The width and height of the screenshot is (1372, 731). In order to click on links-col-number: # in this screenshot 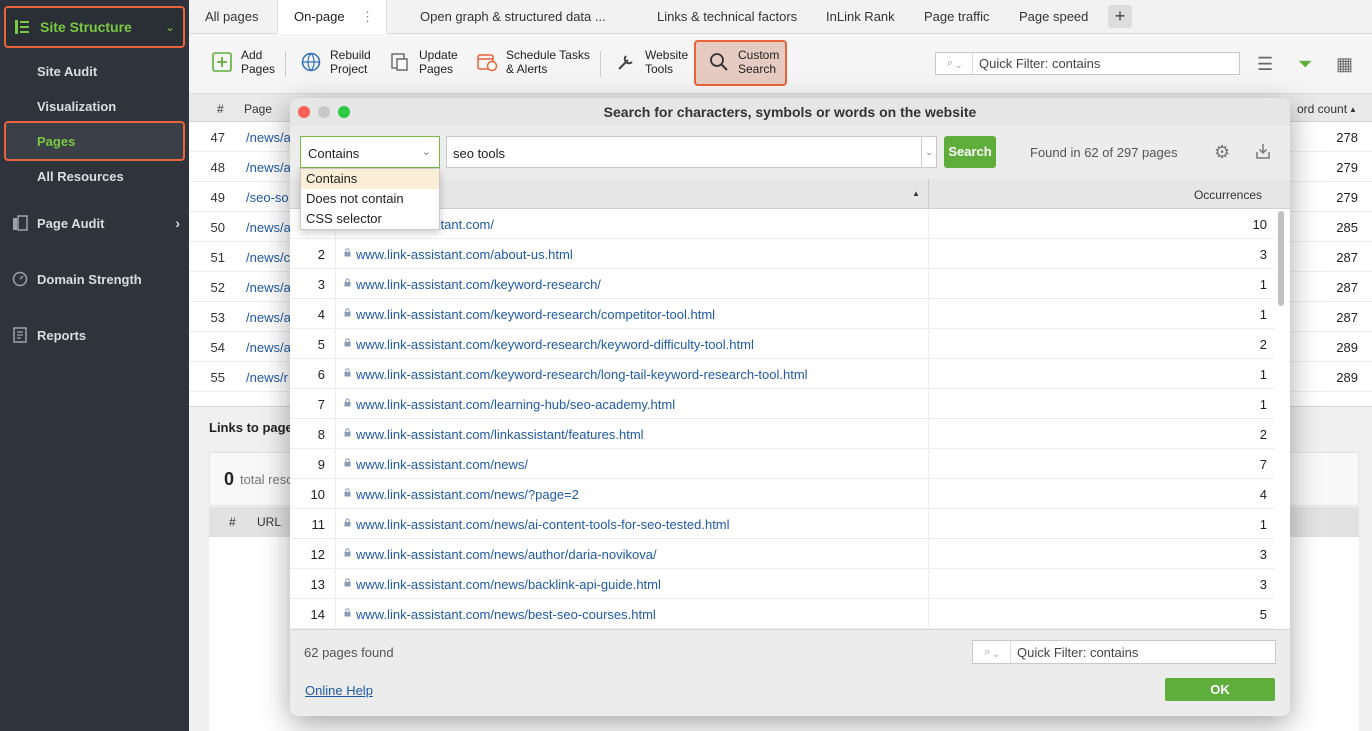, I will do `click(232, 522)`.